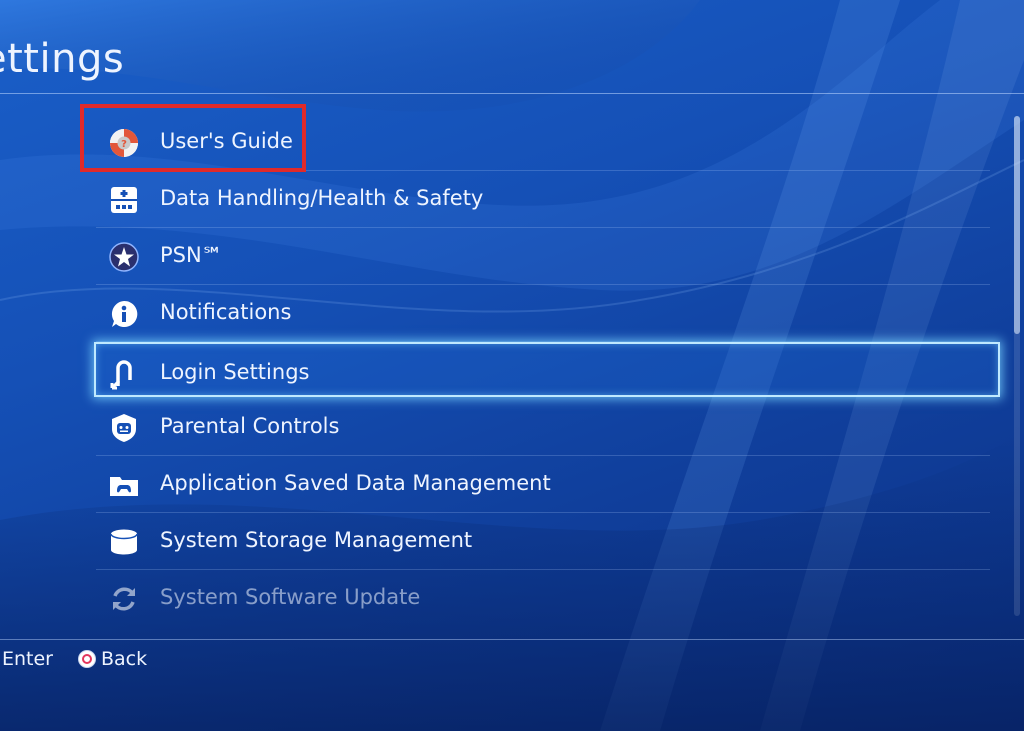 The height and width of the screenshot is (731, 1024). What do you see at coordinates (548, 372) in the screenshot?
I see `menu-item-login-settings: Login Settings` at bounding box center [548, 372].